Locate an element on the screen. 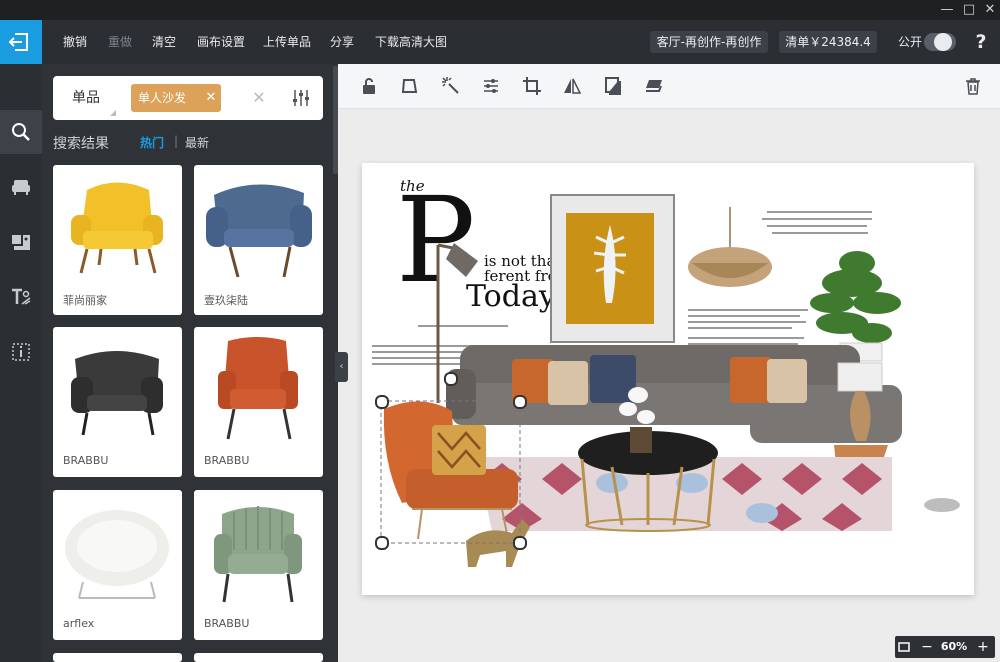 The image size is (1000, 662). blue-armchair-image is located at coordinates (259, 231).